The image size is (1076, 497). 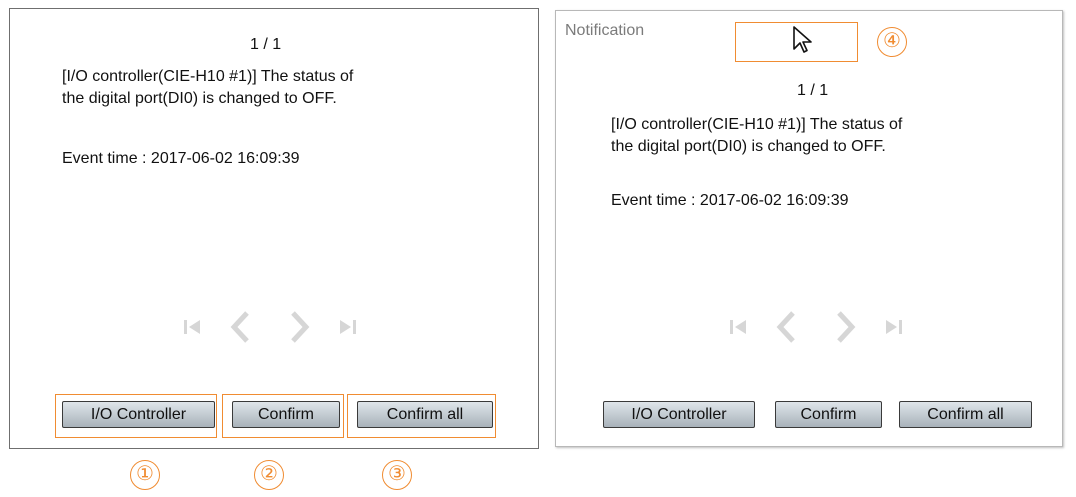 I want to click on callout-4: ④, so click(x=892, y=42).